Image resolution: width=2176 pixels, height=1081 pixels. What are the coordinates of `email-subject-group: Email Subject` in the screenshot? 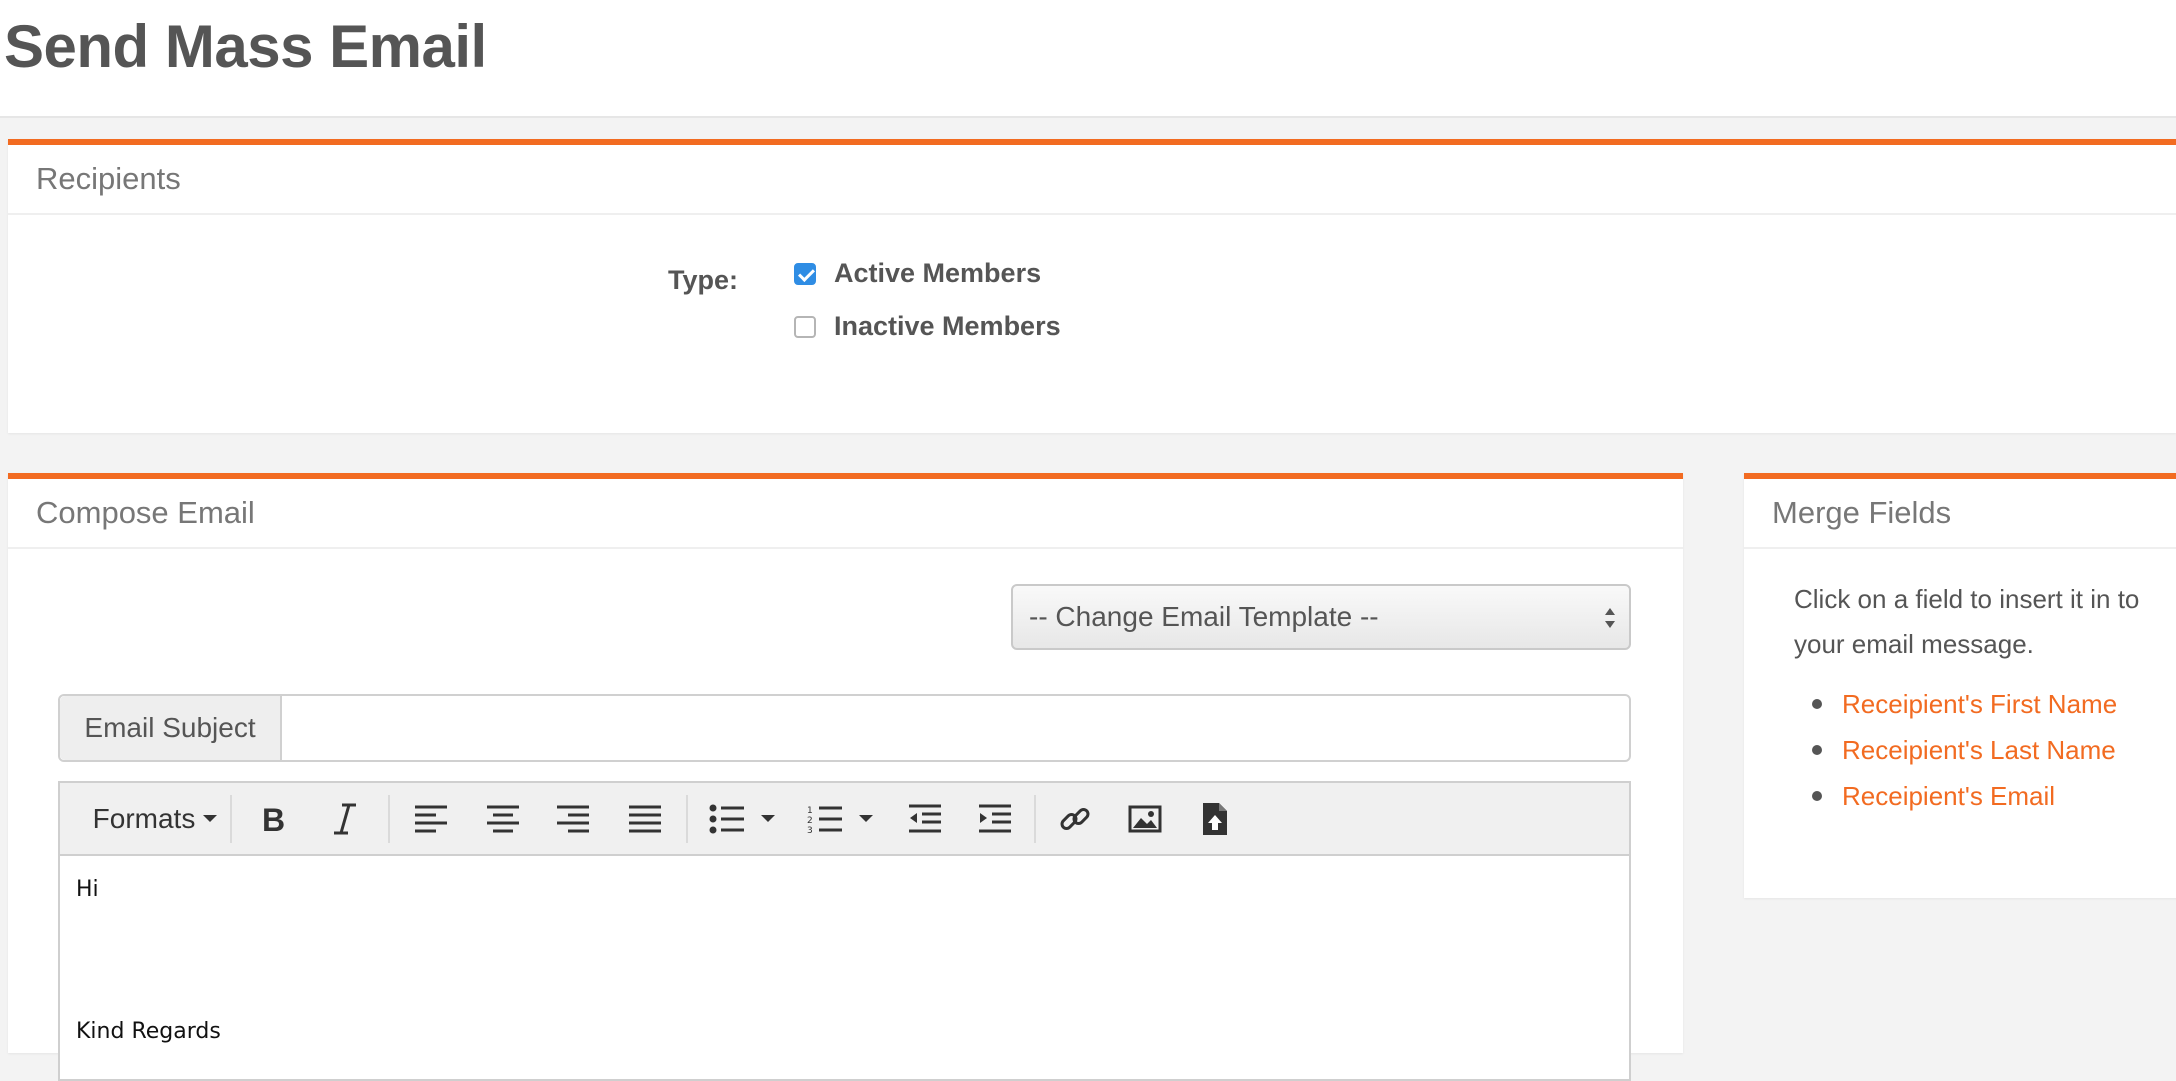 It's located at (844, 728).